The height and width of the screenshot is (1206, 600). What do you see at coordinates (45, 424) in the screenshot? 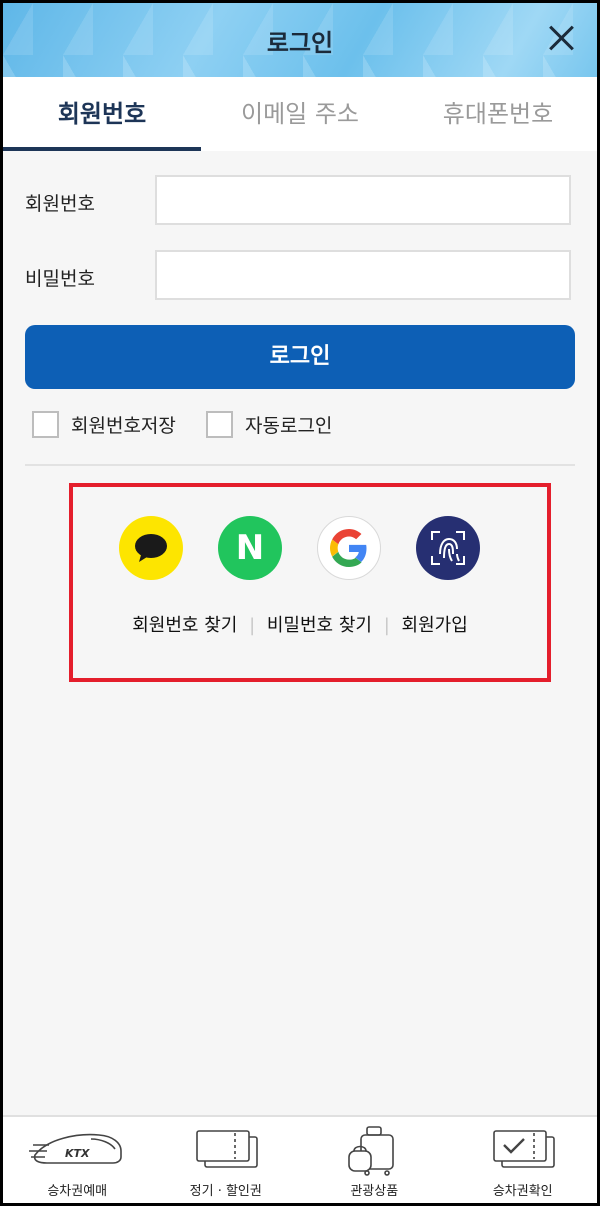
I see `save-number-checkbox` at bounding box center [45, 424].